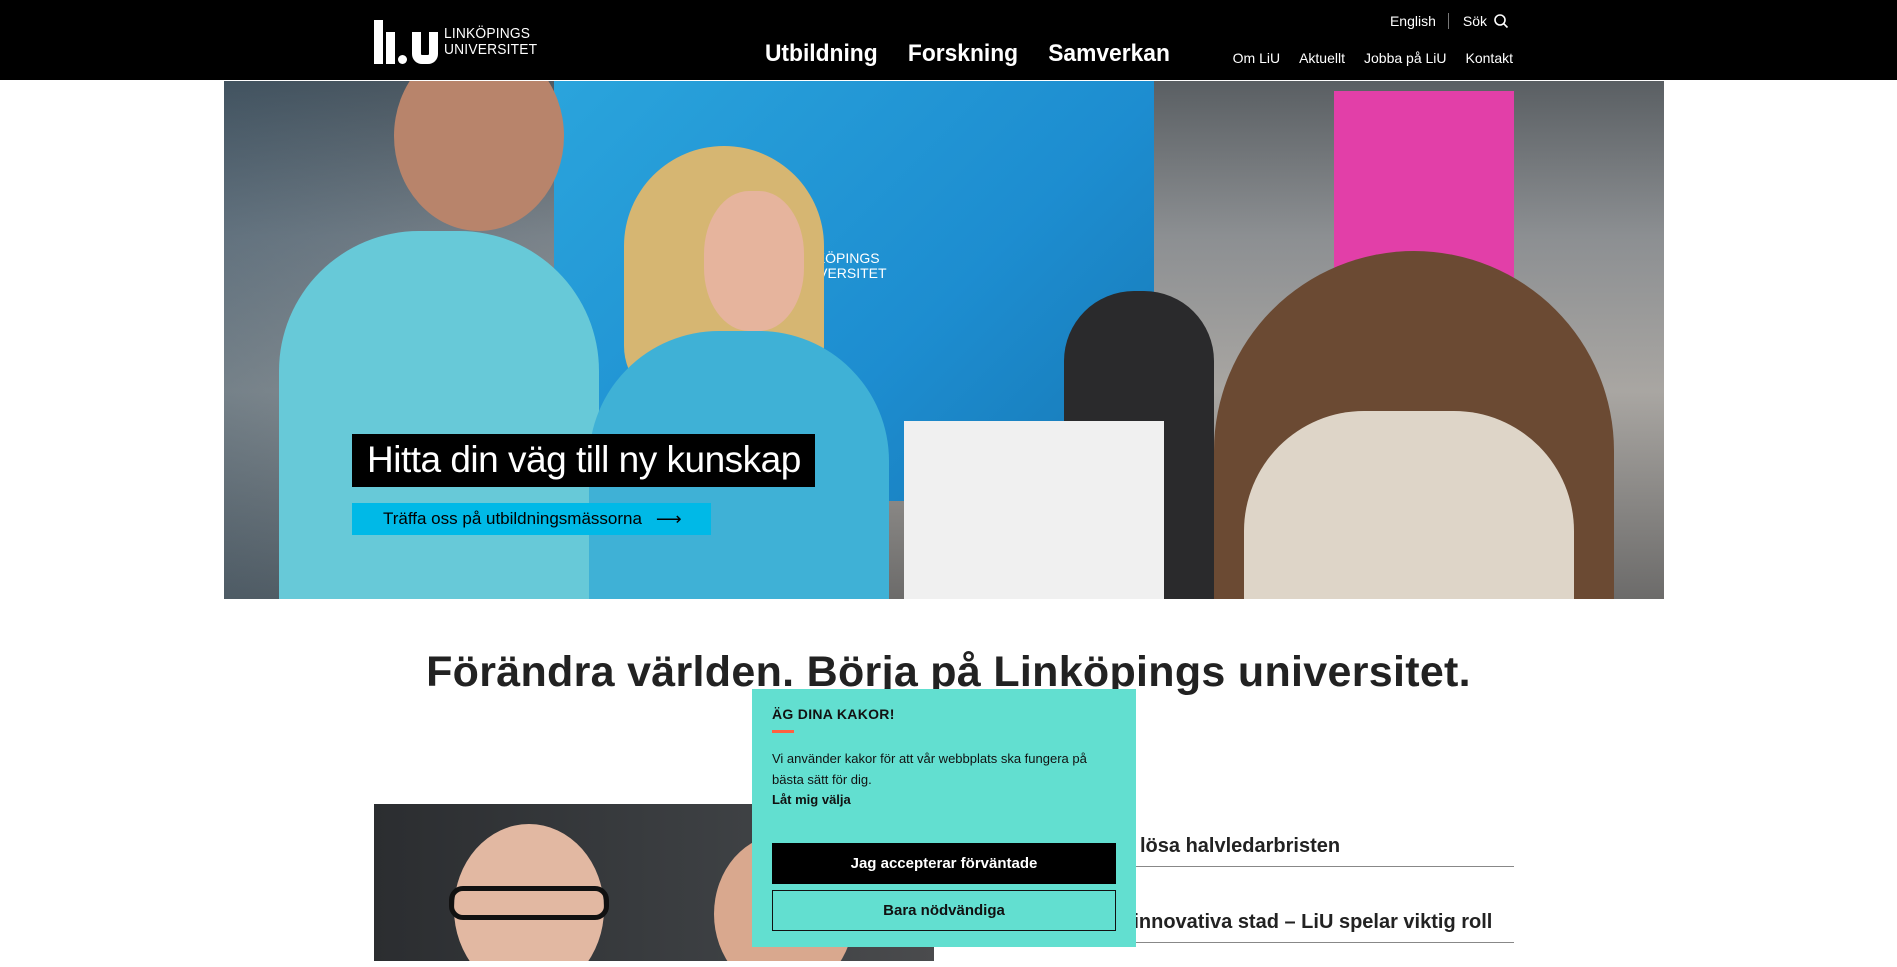 The width and height of the screenshot is (1897, 967). I want to click on hero-person-left, so click(439, 415).